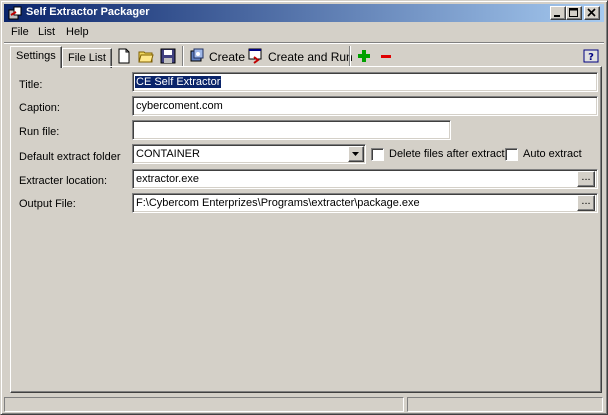 This screenshot has height=415, width=608. I want to click on title-value: CE Self Extractor, so click(178, 82).